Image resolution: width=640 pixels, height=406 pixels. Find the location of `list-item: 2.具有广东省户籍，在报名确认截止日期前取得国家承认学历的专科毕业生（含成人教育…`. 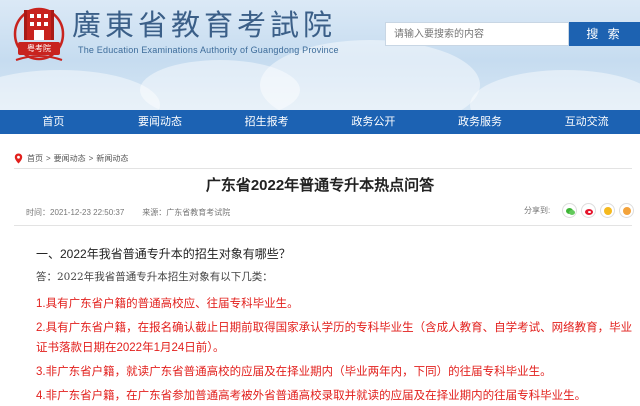

list-item: 2.具有广东省户籍，在报名确认截止日期前取得国家承认学历的专科毕业生（含成人教育… is located at coordinates (334, 328).